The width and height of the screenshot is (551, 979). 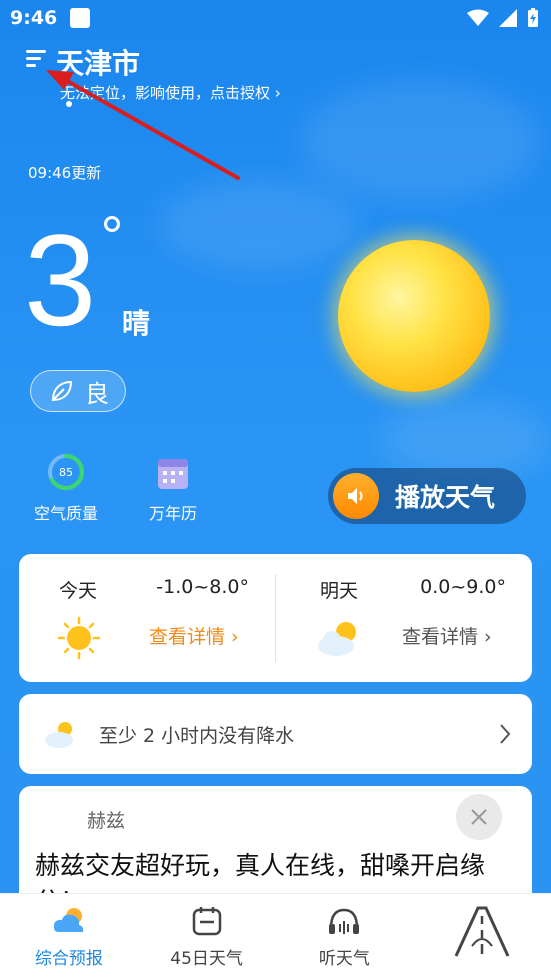 What do you see at coordinates (202, 587) in the screenshot?
I see `today-temp-range: -1.0~8.0°` at bounding box center [202, 587].